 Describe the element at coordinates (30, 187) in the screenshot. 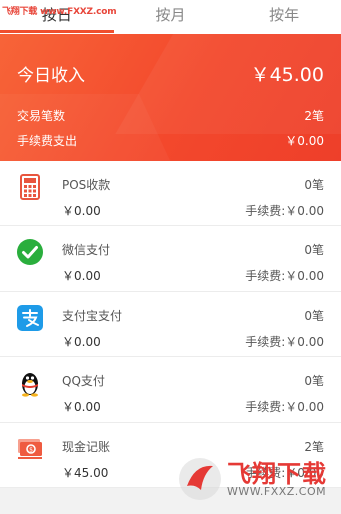

I see `pos-terminal-icon` at that location.